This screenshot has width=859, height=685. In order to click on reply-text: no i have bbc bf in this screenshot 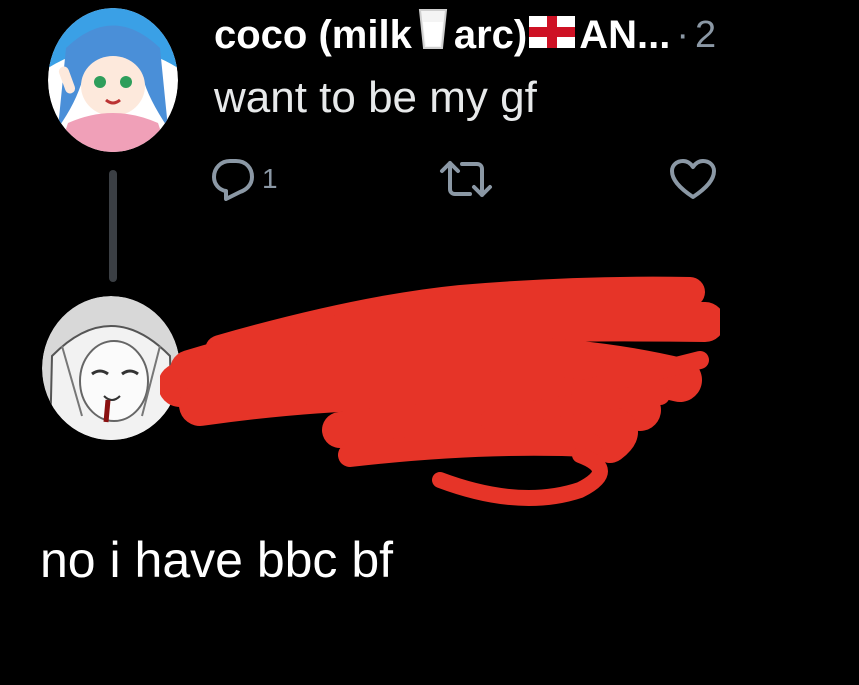, I will do `click(217, 560)`.